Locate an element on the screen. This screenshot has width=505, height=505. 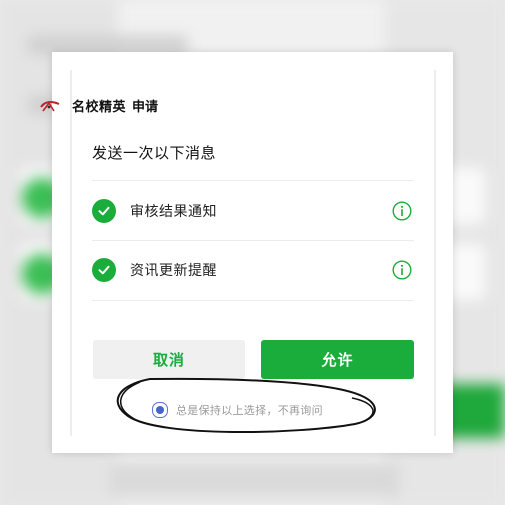
message-item-label: 审核结果通知 is located at coordinates (173, 212).